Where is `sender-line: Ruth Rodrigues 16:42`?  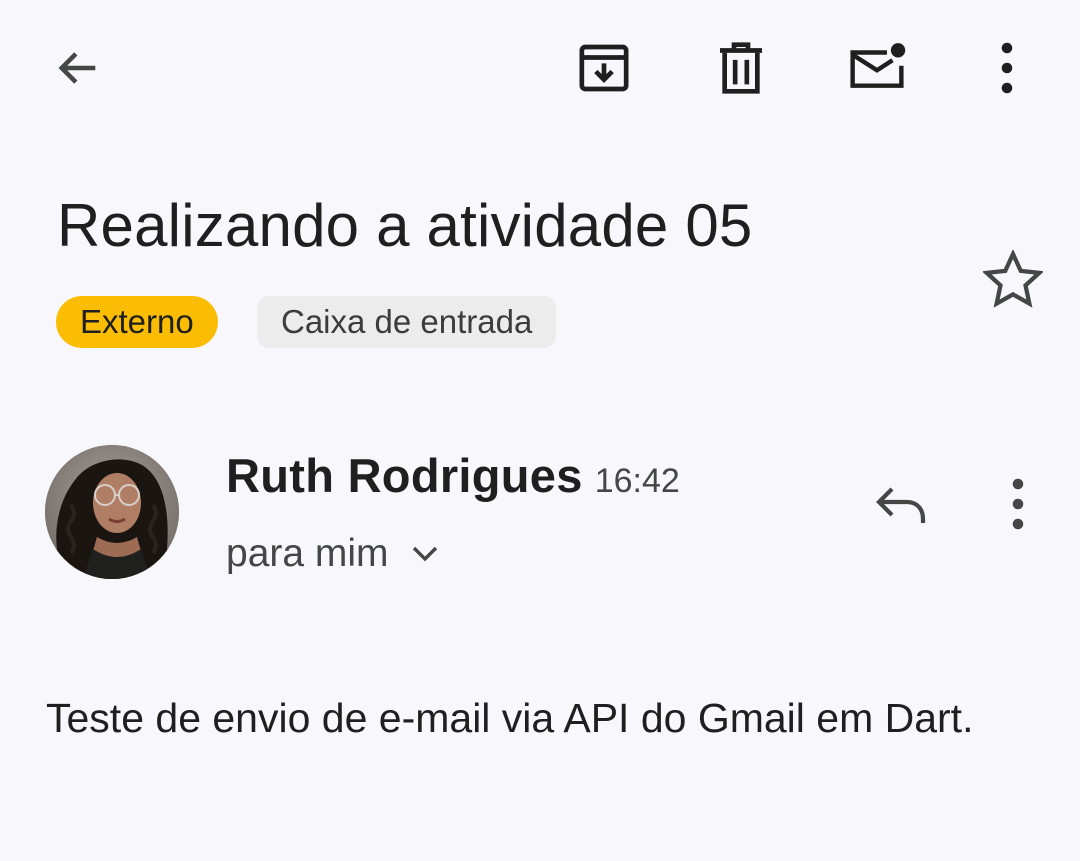
sender-line: Ruth Rodrigues 16:42 is located at coordinates (453, 475).